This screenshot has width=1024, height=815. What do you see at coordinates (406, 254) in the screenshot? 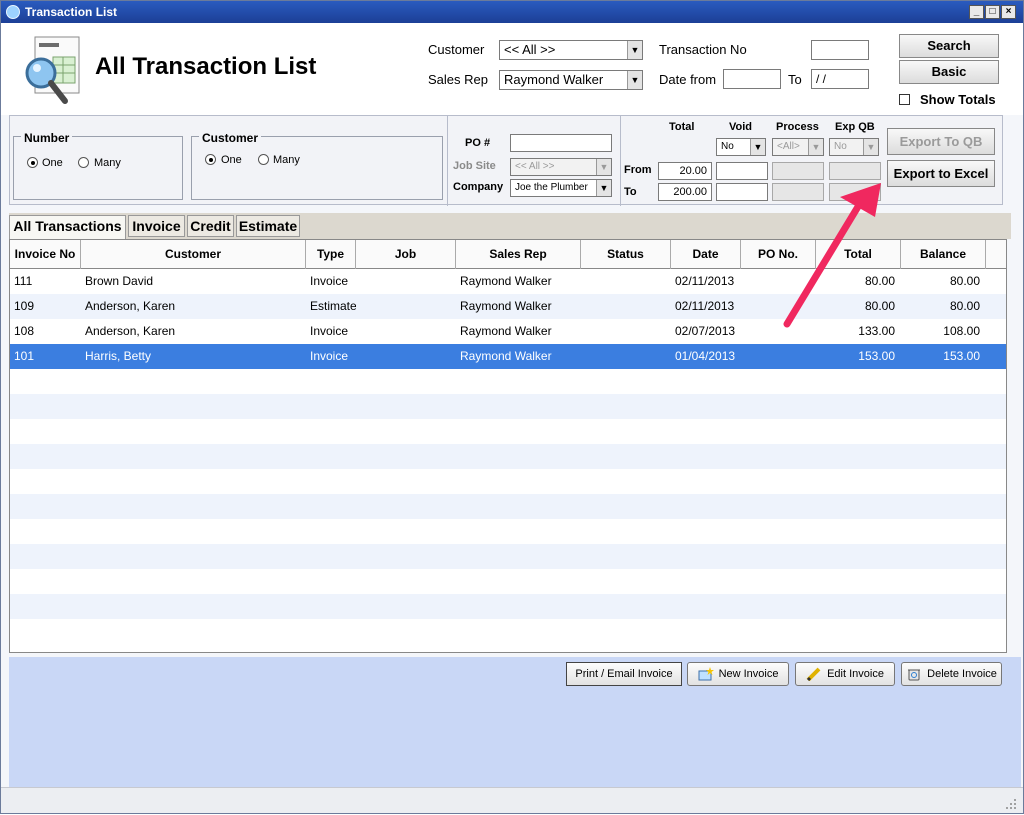
I see `column-header-job: Job` at bounding box center [406, 254].